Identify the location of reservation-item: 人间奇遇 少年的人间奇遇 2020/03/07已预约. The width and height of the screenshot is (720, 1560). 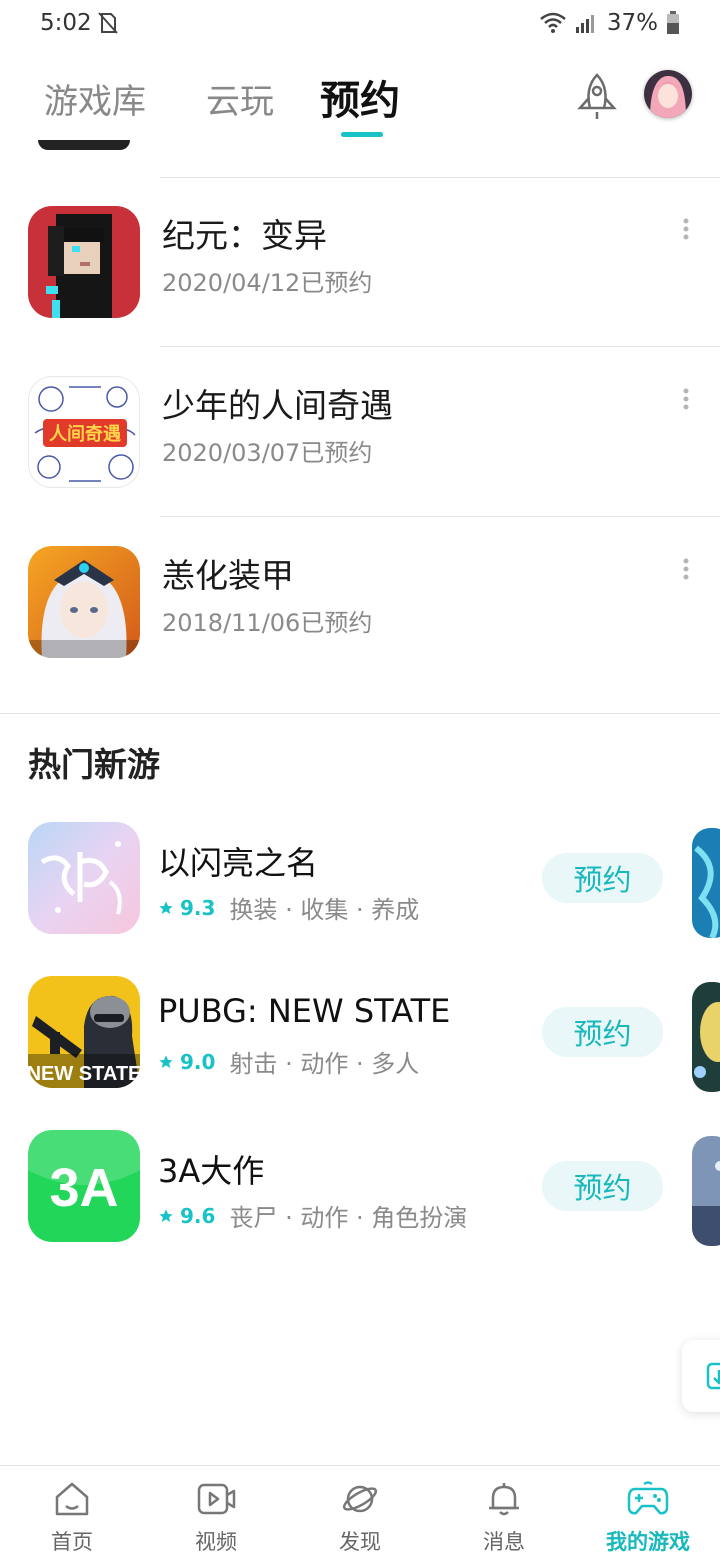
(360, 432).